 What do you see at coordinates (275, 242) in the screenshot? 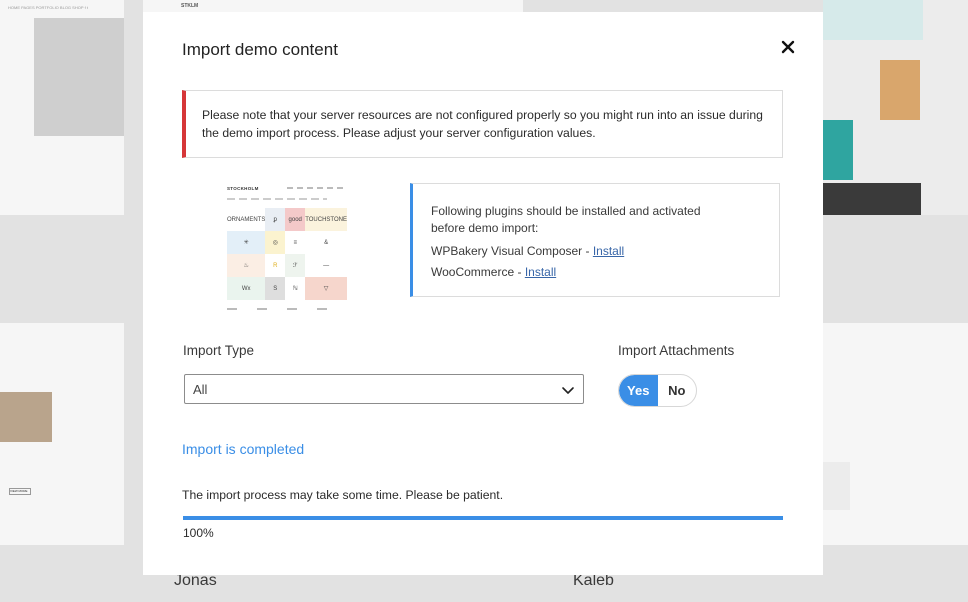
I see `preview-cell: ◎` at bounding box center [275, 242].